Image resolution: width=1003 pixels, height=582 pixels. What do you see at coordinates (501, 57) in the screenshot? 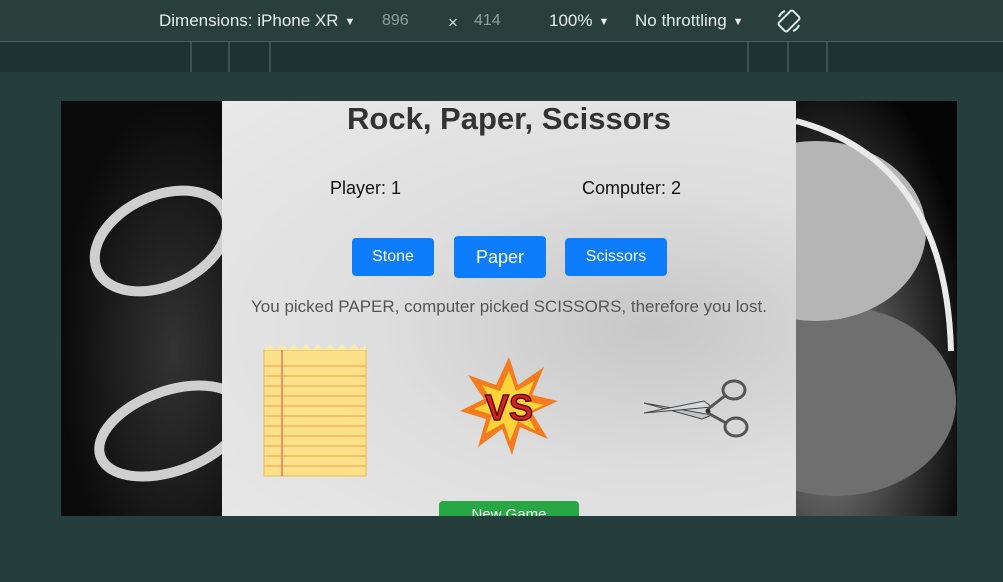
I see `media-query-bar` at bounding box center [501, 57].